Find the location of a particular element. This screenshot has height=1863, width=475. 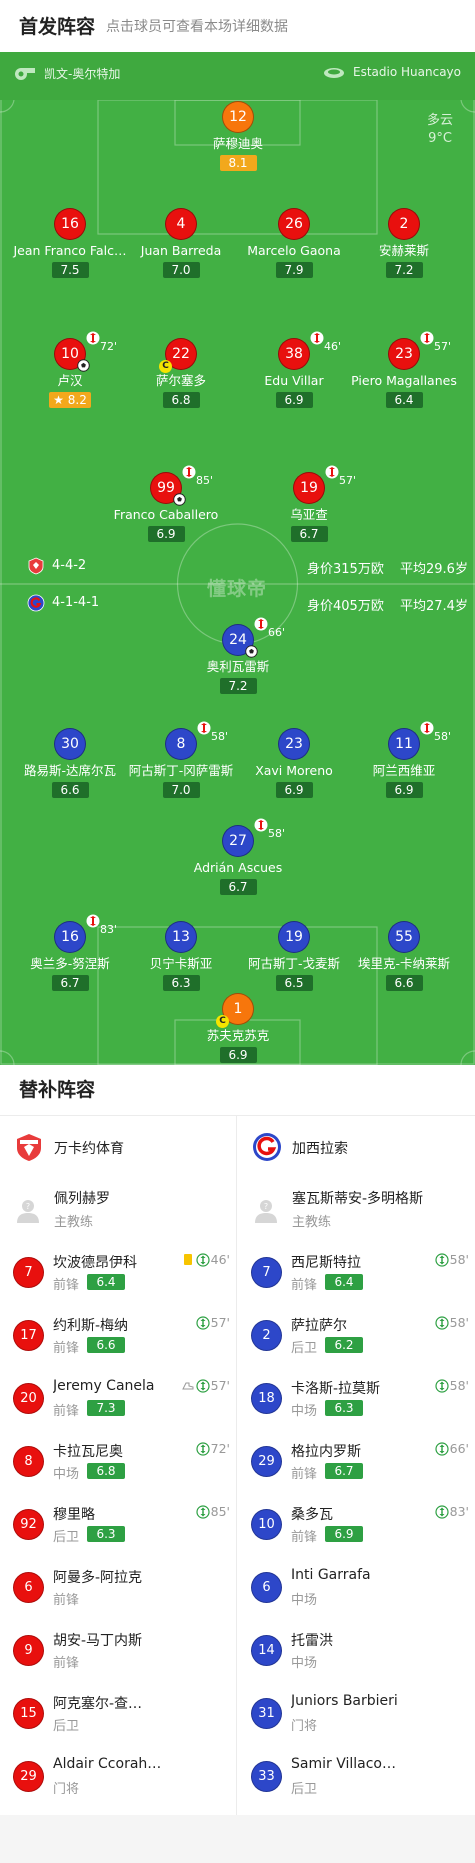

substitution-minute: 66' is located at coordinates (277, 632).